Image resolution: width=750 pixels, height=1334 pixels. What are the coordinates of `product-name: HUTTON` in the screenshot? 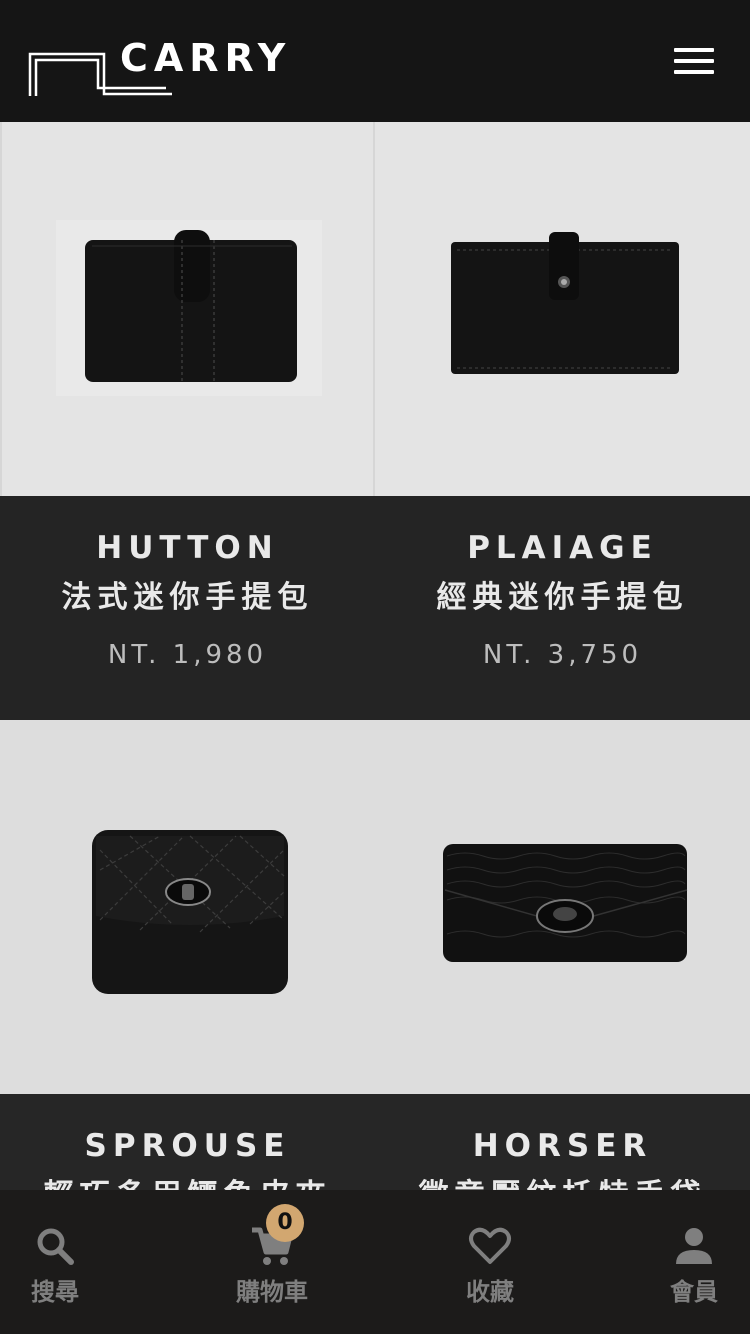 It's located at (187, 548).